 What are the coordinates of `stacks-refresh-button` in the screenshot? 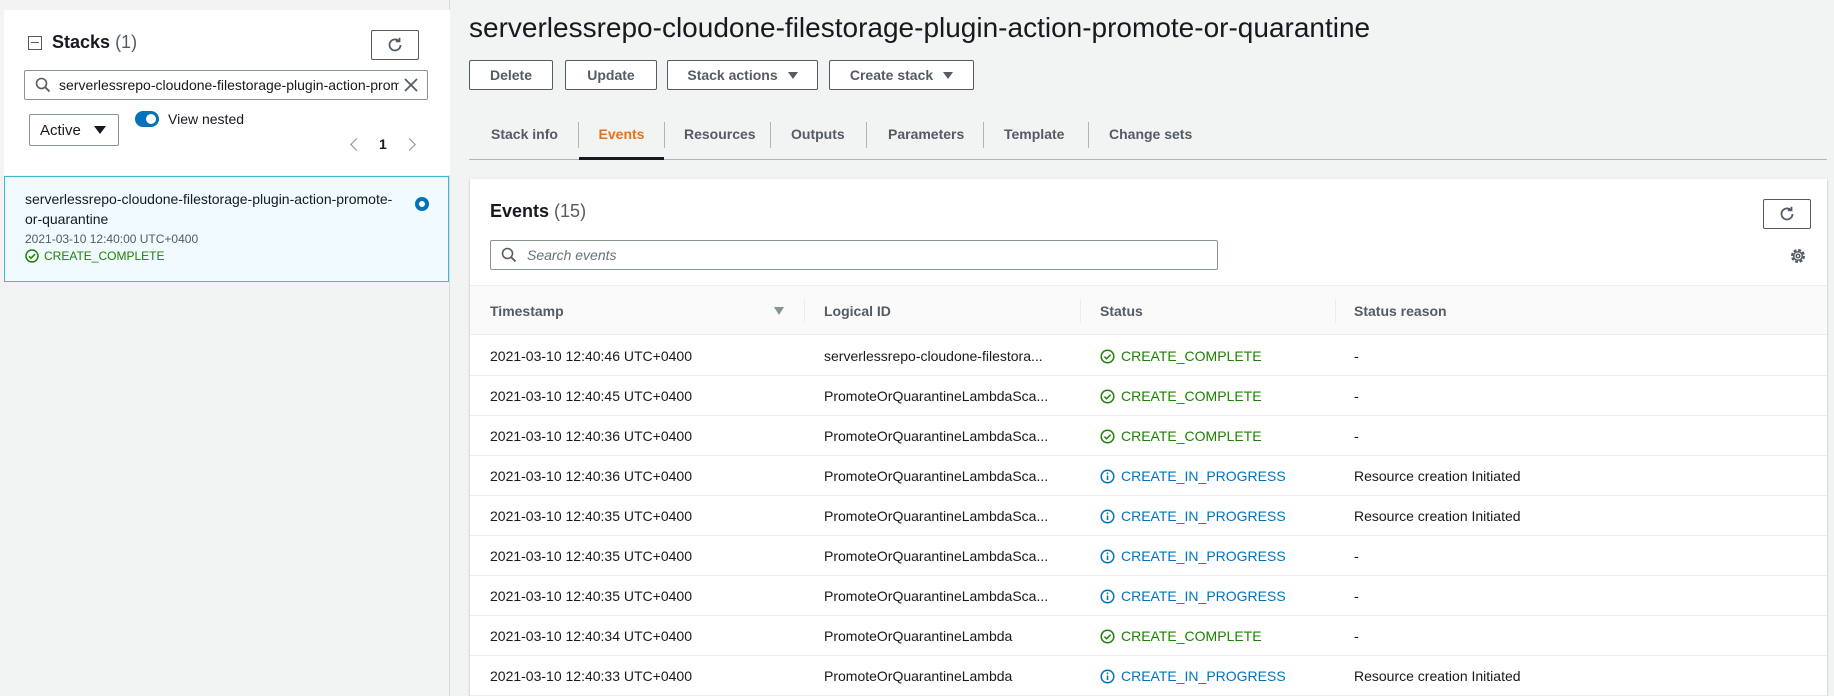 It's located at (395, 45).